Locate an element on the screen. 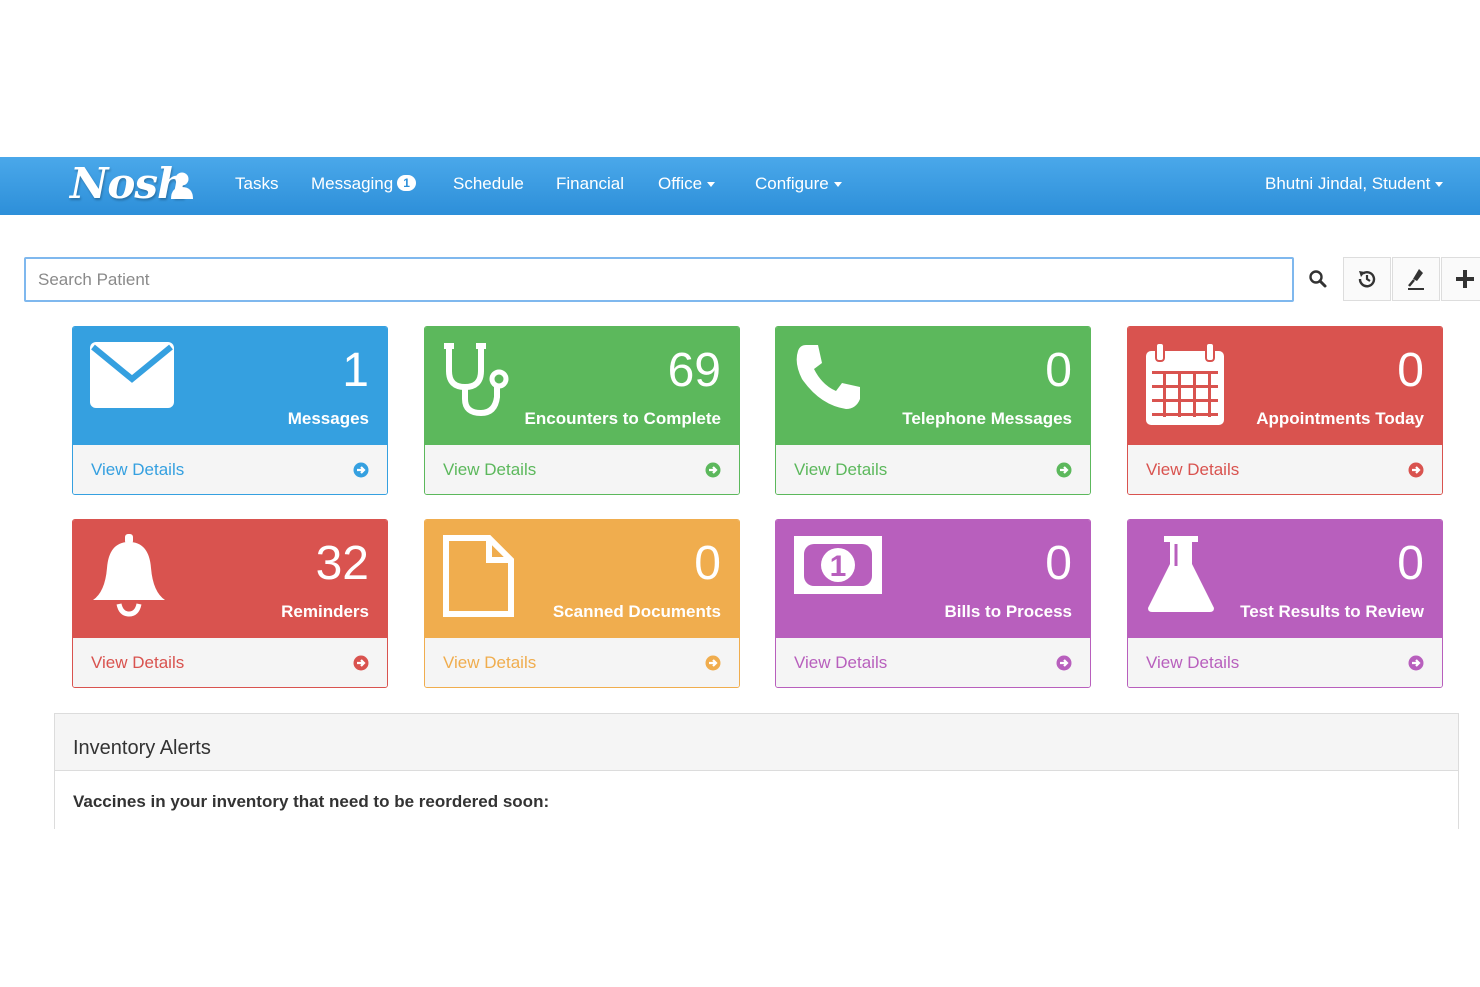  tile-header: 69 Encounters to Complete is located at coordinates (582, 386).